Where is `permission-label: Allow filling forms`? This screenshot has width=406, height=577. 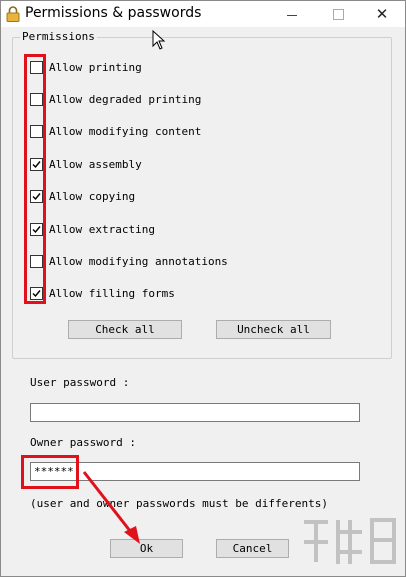 permission-label: Allow filling forms is located at coordinates (112, 294).